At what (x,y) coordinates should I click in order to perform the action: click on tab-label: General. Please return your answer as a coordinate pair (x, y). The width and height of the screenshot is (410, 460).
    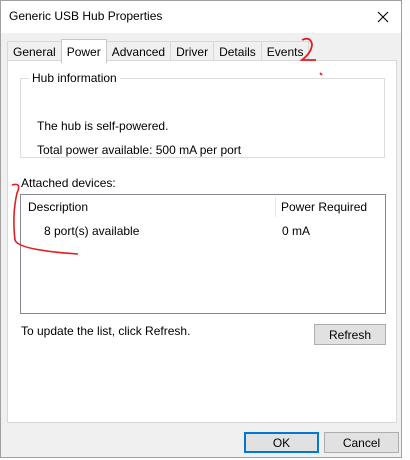
    Looking at the image, I should click on (34, 51).